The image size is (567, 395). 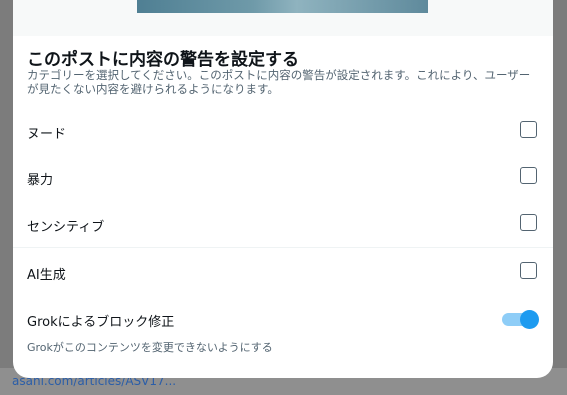 I want to click on violence-checkbox, so click(x=528, y=175).